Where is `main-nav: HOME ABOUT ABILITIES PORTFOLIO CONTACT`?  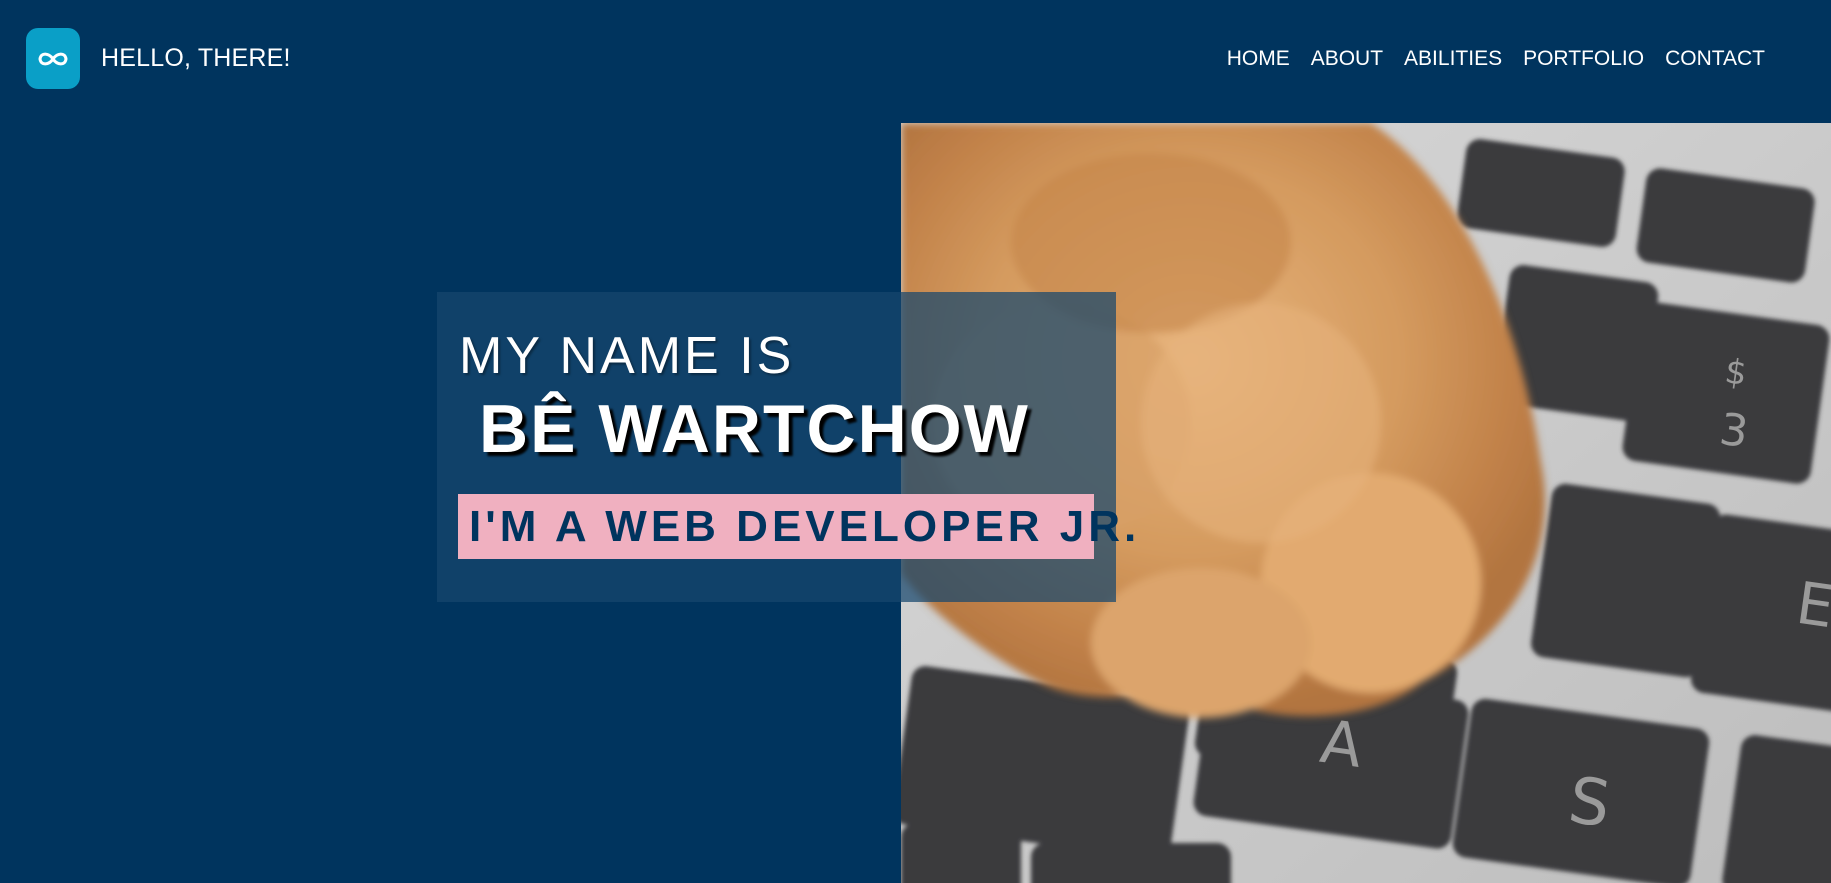 main-nav: HOME ABOUT ABILITIES PORTFOLIO CONTACT is located at coordinates (1496, 59).